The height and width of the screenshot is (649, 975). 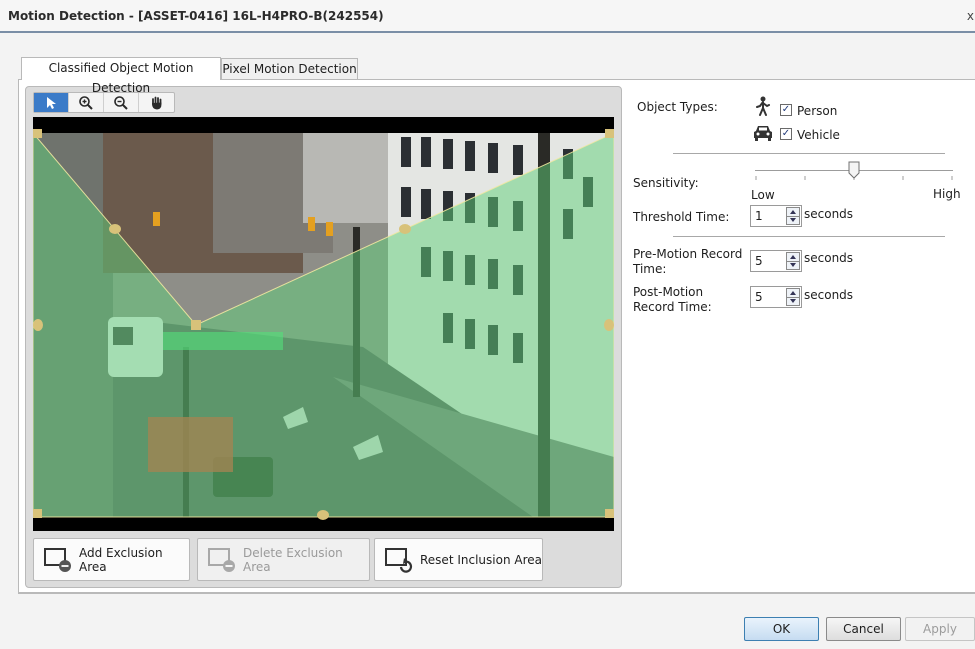 I want to click on pre-motion-label-line1: Pre-Motion Record, so click(x=688, y=254).